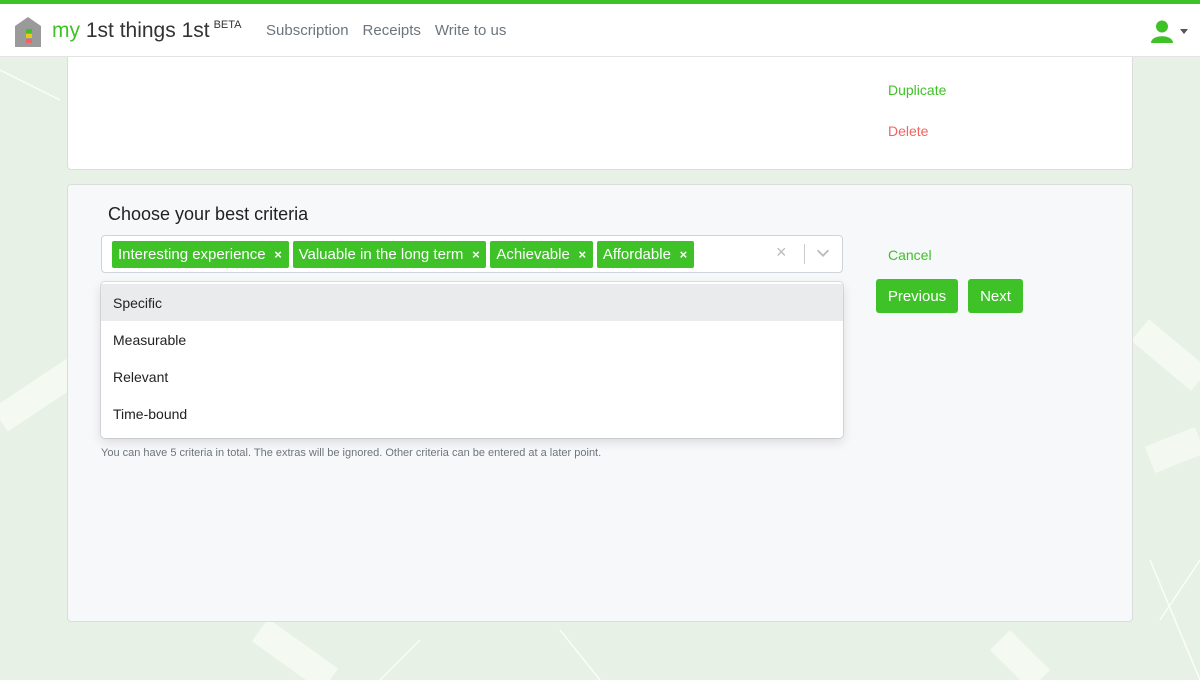 This screenshot has width=1200, height=680. I want to click on delete-link: Delete, so click(908, 131).